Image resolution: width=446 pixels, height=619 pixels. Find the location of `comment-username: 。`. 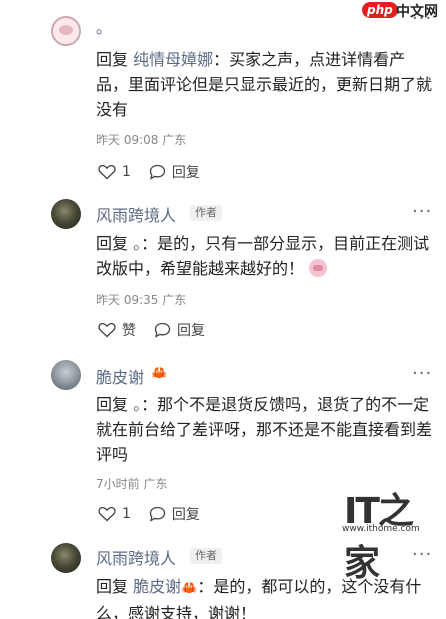

comment-username: 。 is located at coordinates (104, 26).